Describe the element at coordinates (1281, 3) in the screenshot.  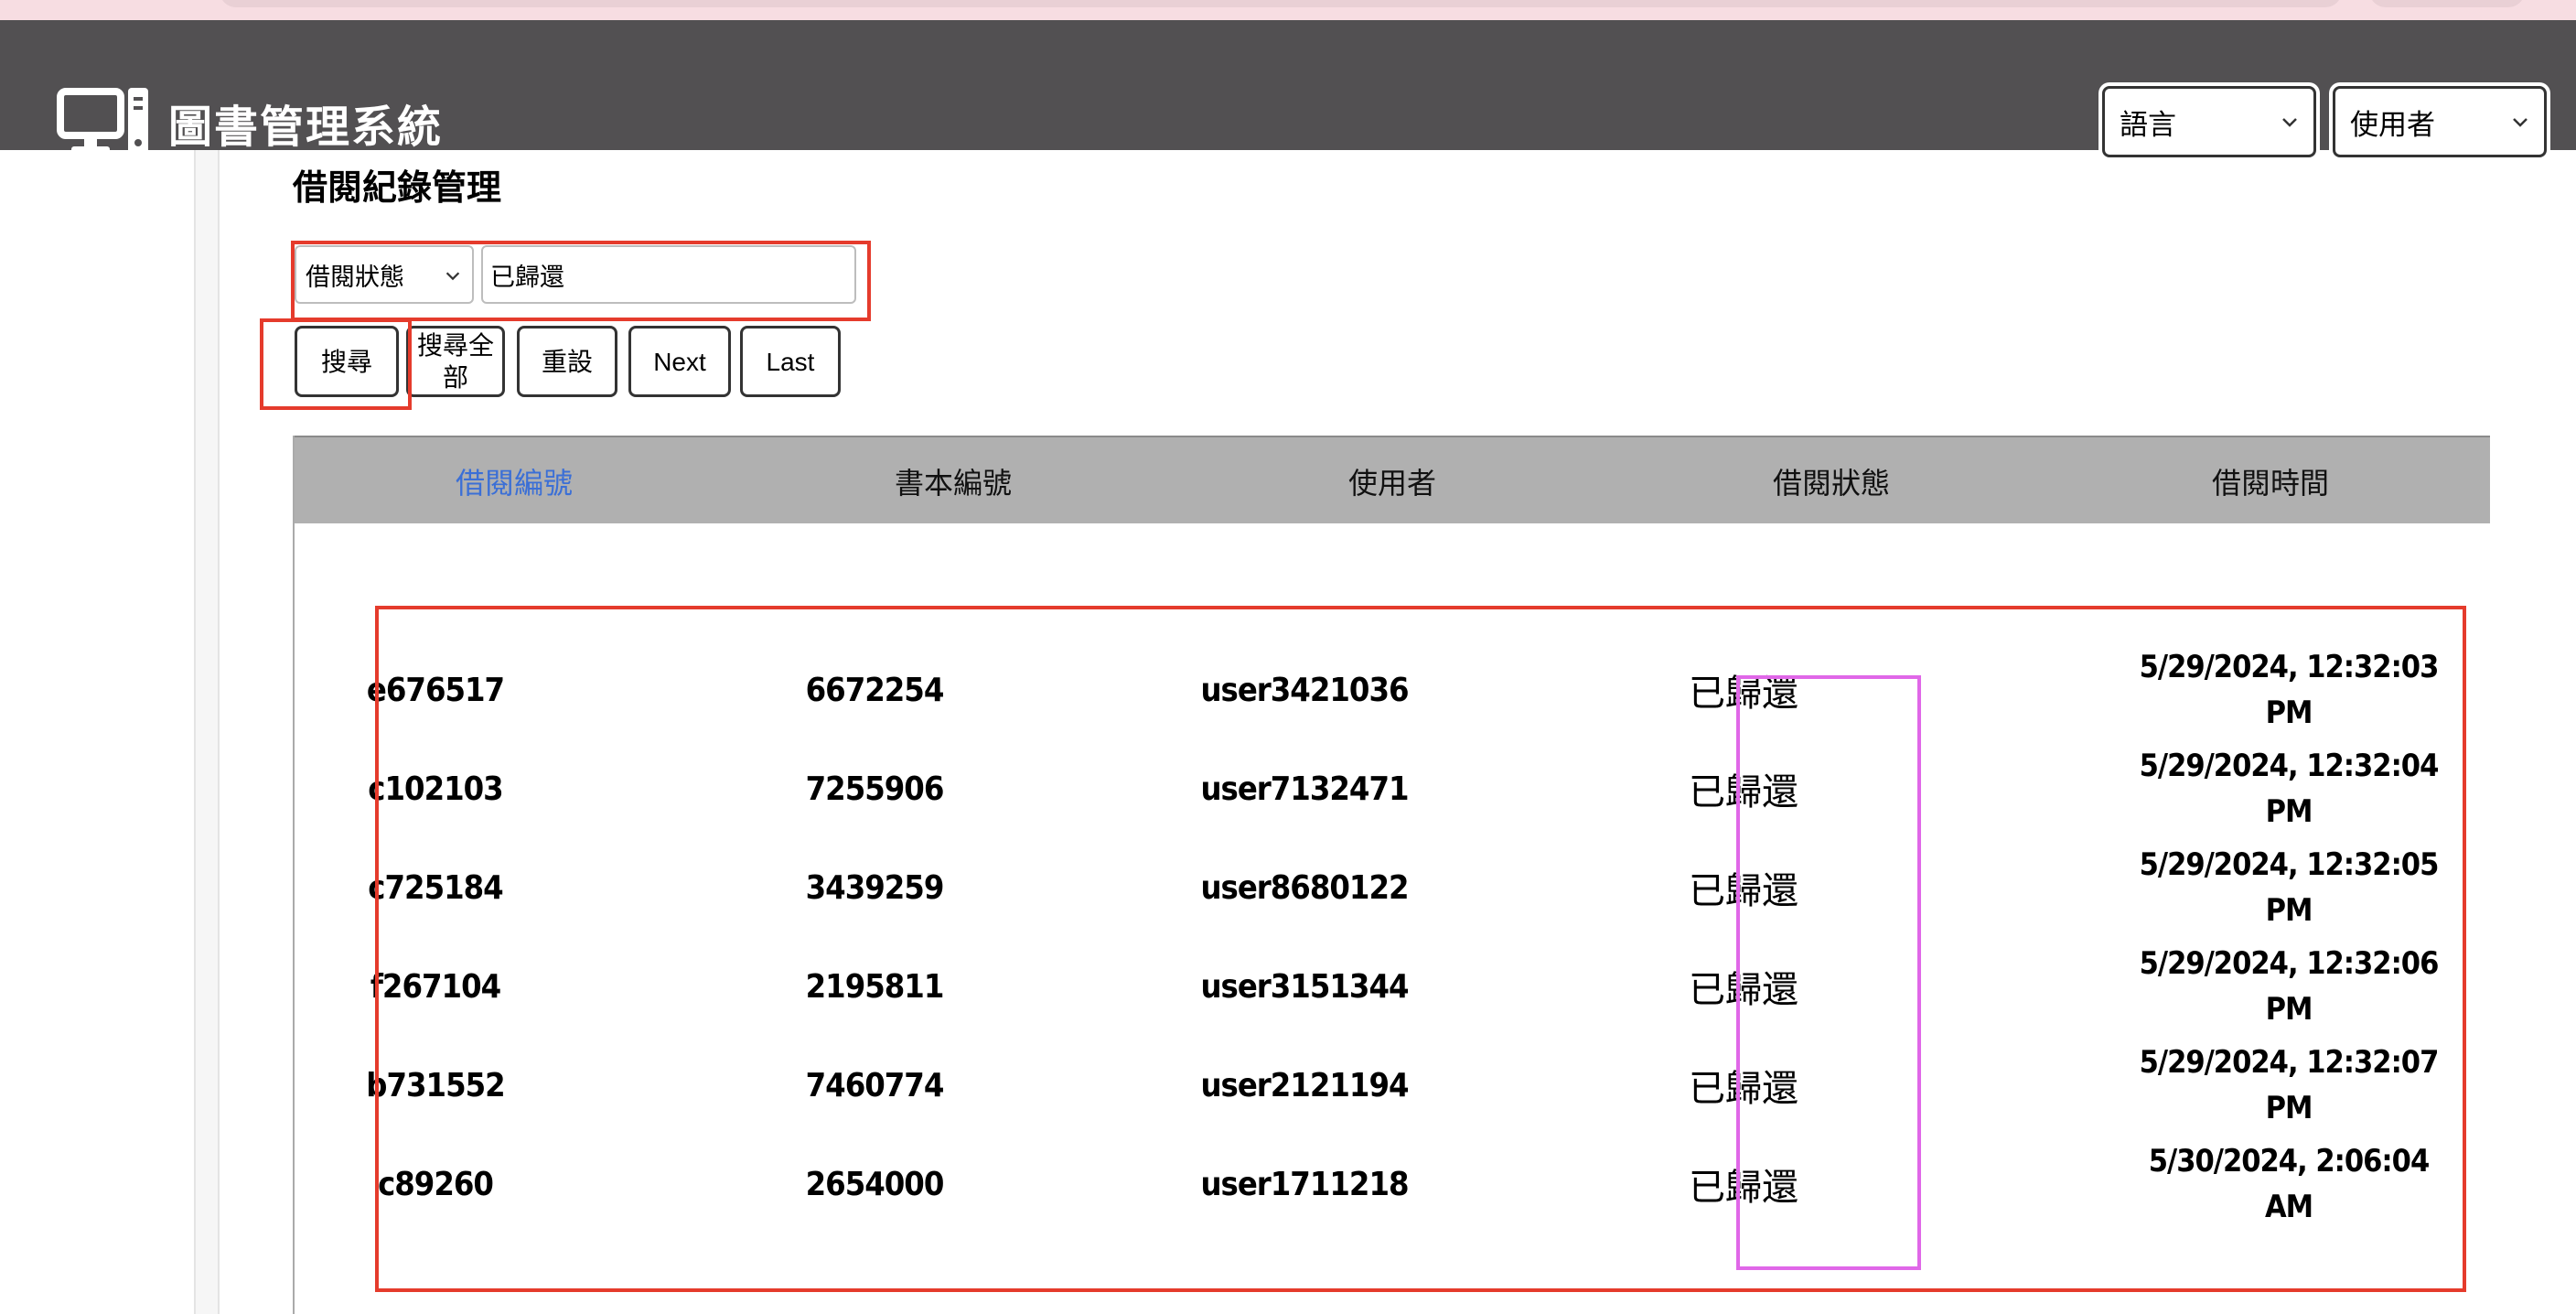
I see `browser-address-bar` at that location.